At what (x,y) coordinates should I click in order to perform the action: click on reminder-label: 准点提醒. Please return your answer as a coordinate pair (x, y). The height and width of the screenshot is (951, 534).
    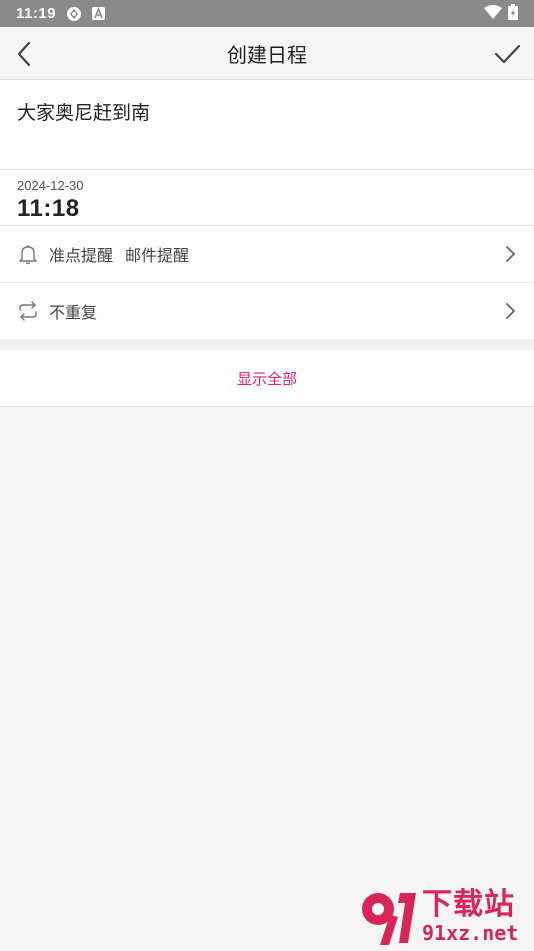
    Looking at the image, I should click on (81, 254).